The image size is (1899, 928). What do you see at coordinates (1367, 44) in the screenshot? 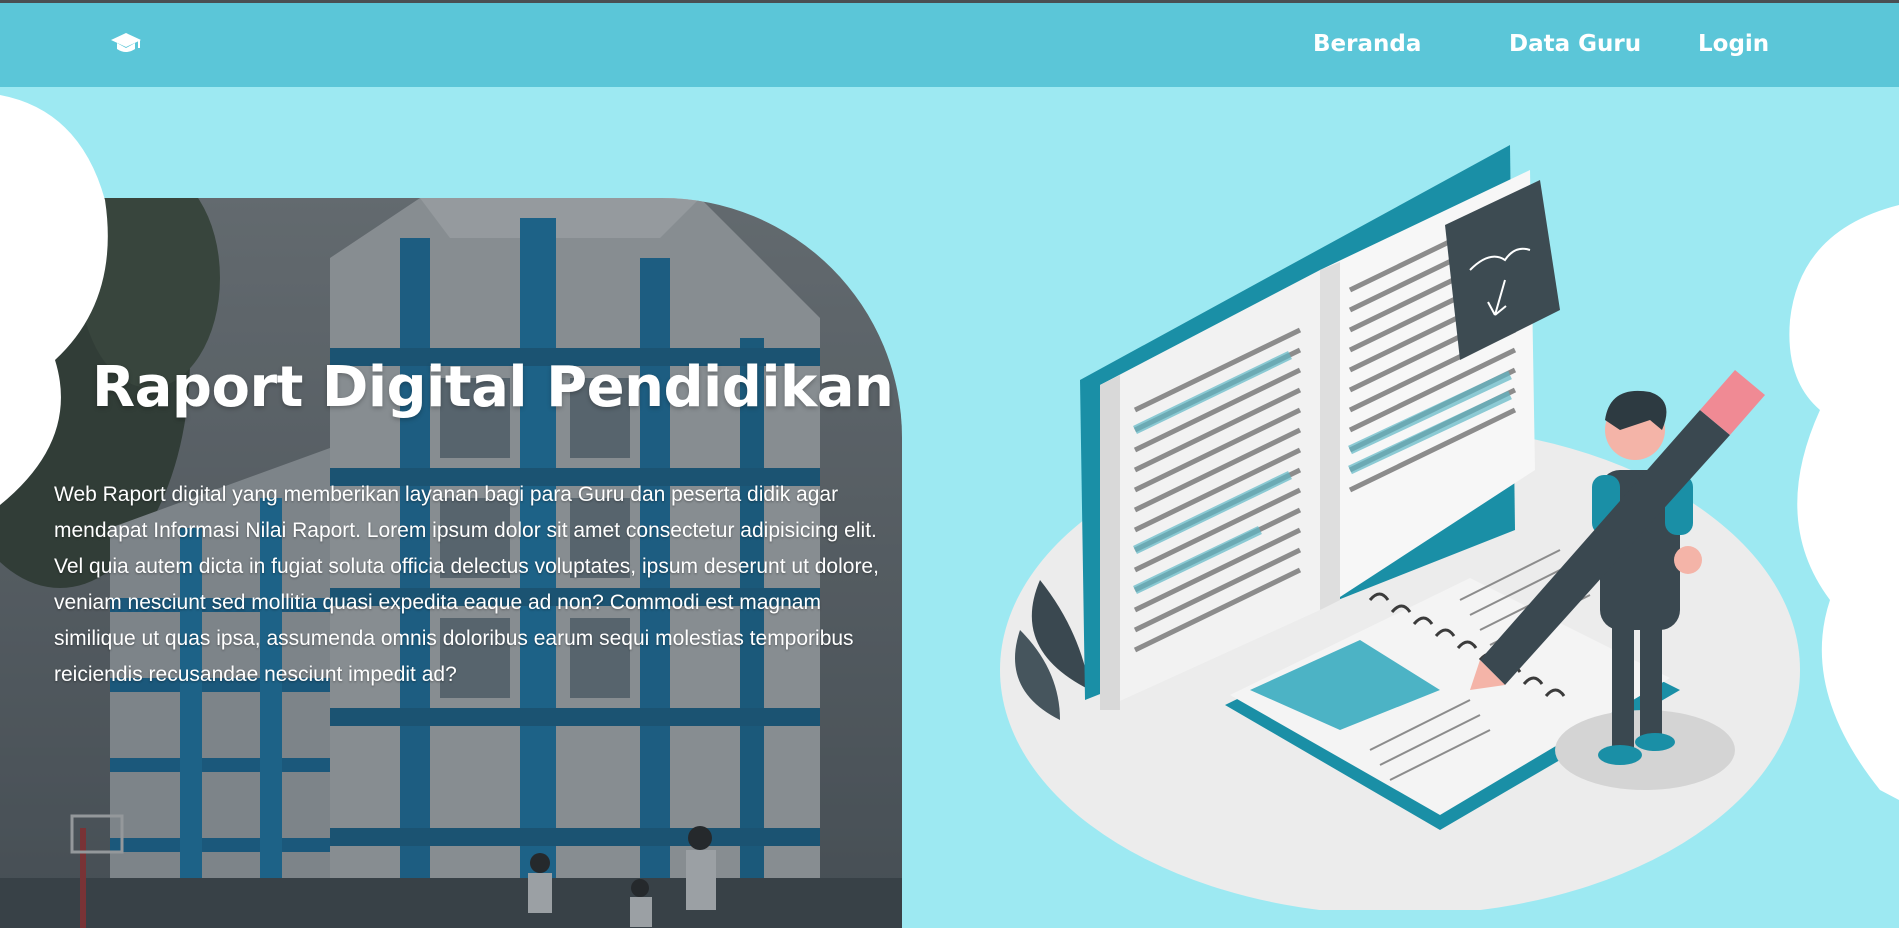
I see `nav-link-beranda: Beranda` at bounding box center [1367, 44].